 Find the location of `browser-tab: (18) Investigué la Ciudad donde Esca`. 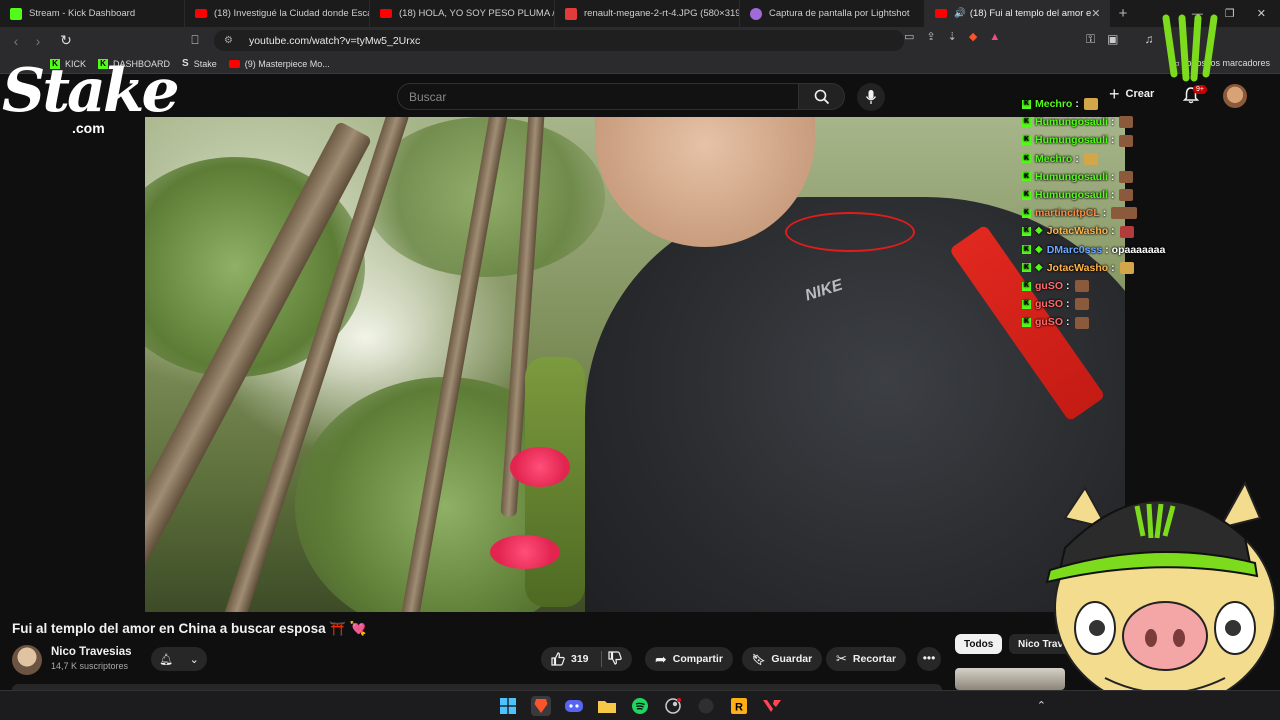

browser-tab: (18) Investigué la Ciudad donde Esca is located at coordinates (277, 13).